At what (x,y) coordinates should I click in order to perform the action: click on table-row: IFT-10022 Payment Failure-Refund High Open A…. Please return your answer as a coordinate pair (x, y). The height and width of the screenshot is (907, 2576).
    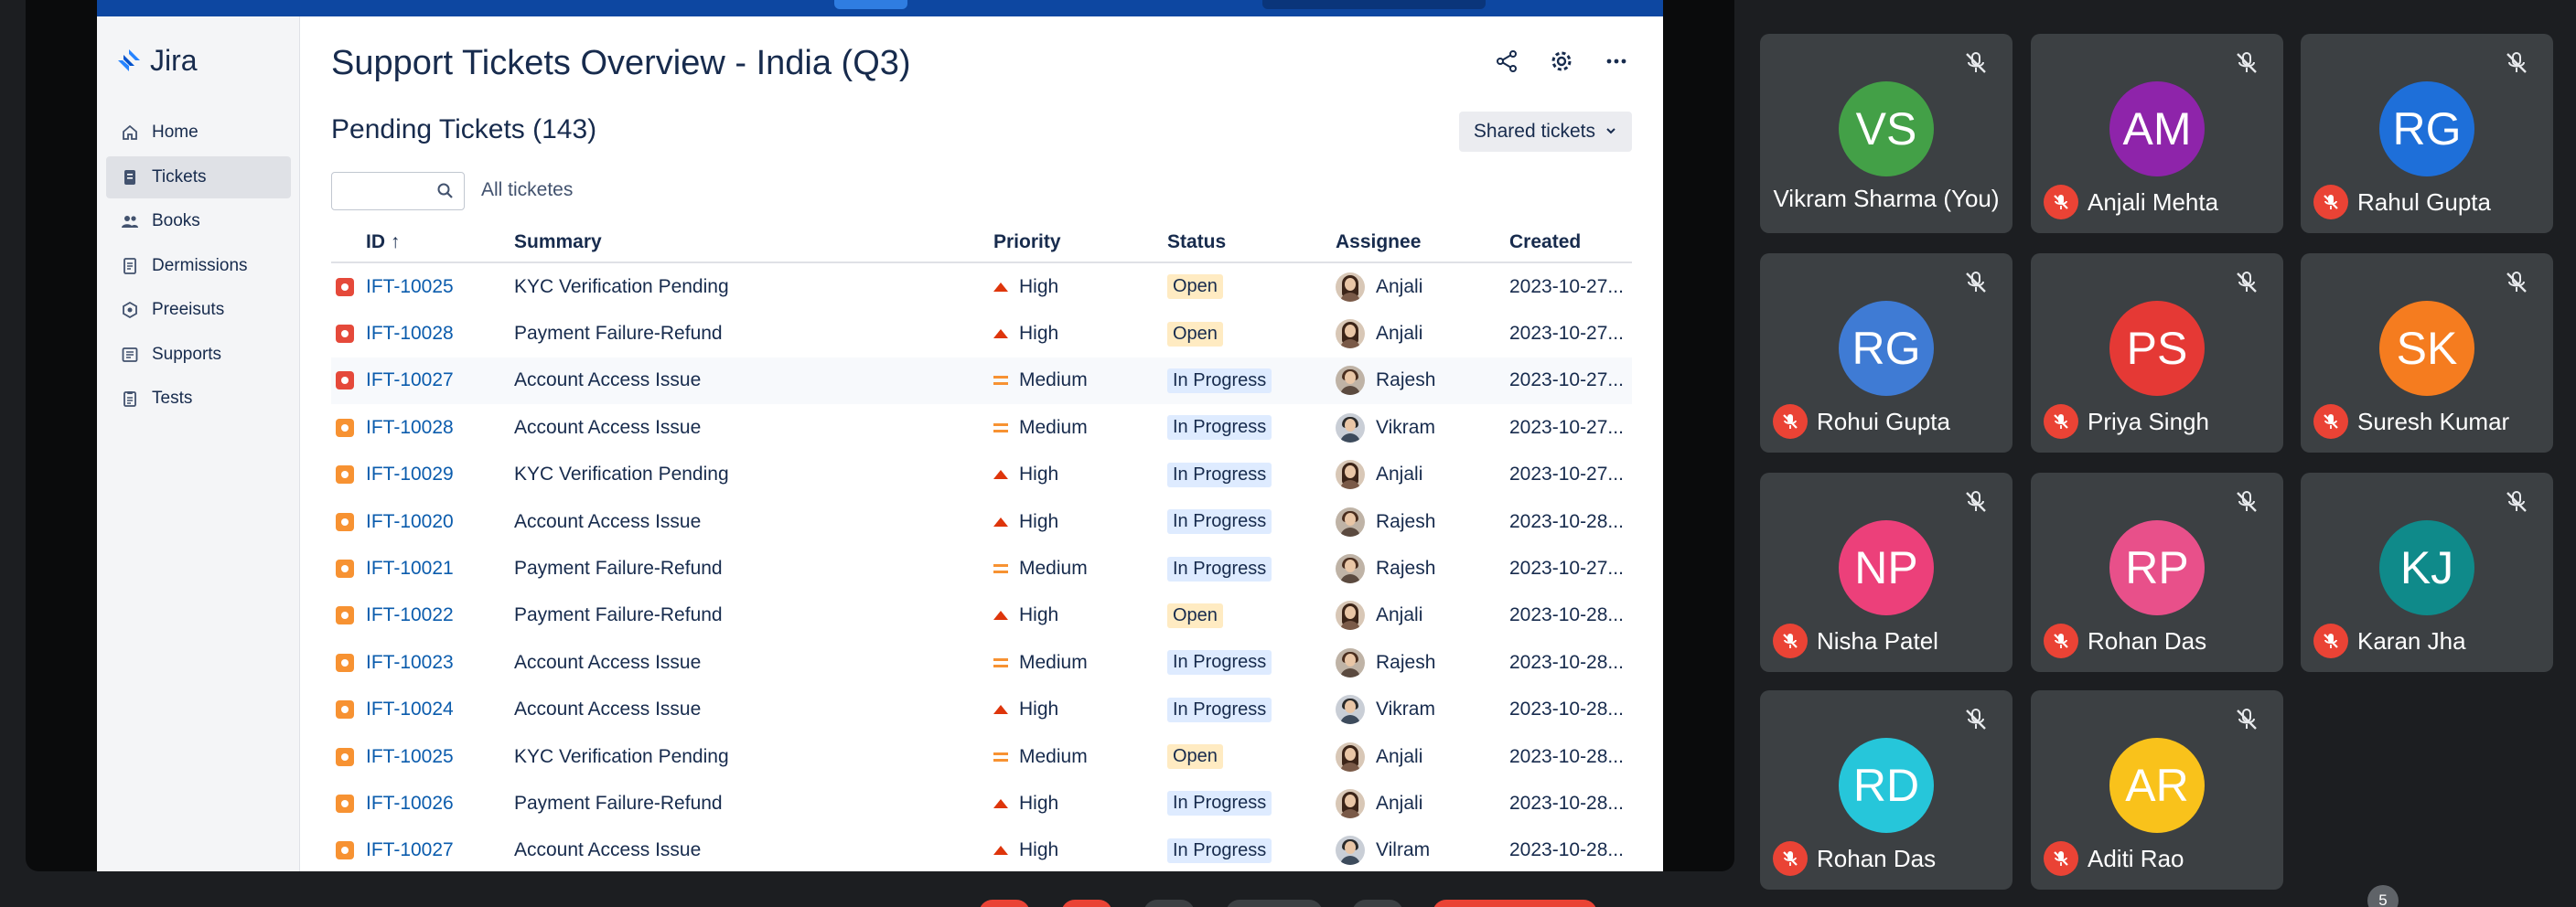
    Looking at the image, I should click on (982, 615).